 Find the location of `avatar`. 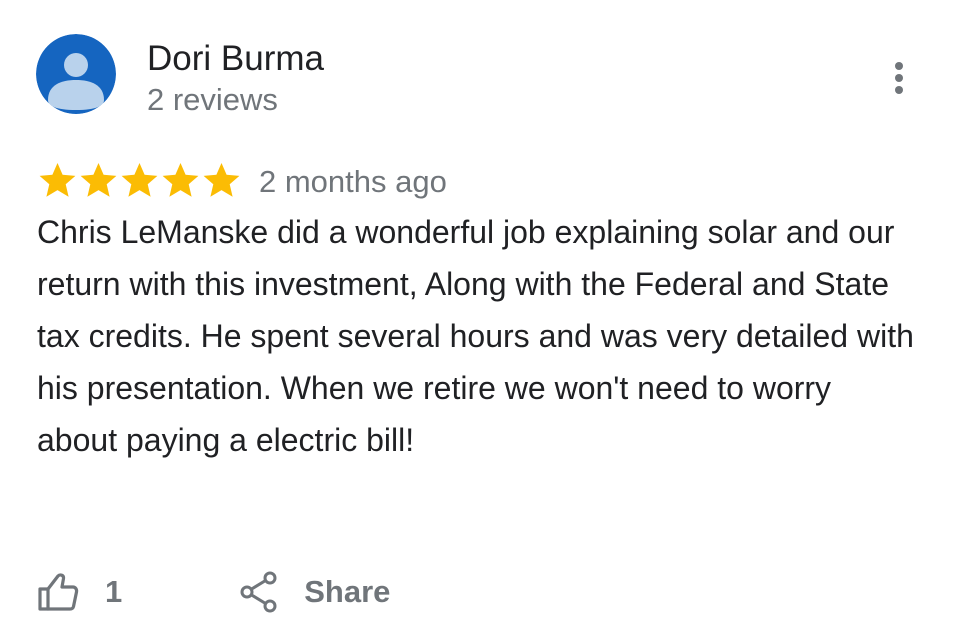

avatar is located at coordinates (76, 74).